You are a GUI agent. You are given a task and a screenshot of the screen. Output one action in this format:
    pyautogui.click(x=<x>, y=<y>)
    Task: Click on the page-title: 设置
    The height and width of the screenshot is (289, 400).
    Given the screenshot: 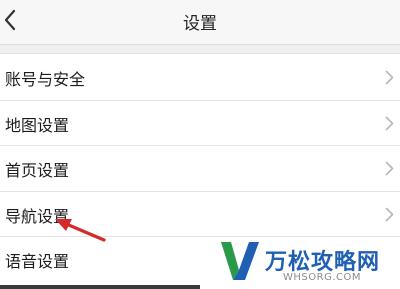 What is the action you would take?
    pyautogui.click(x=200, y=24)
    